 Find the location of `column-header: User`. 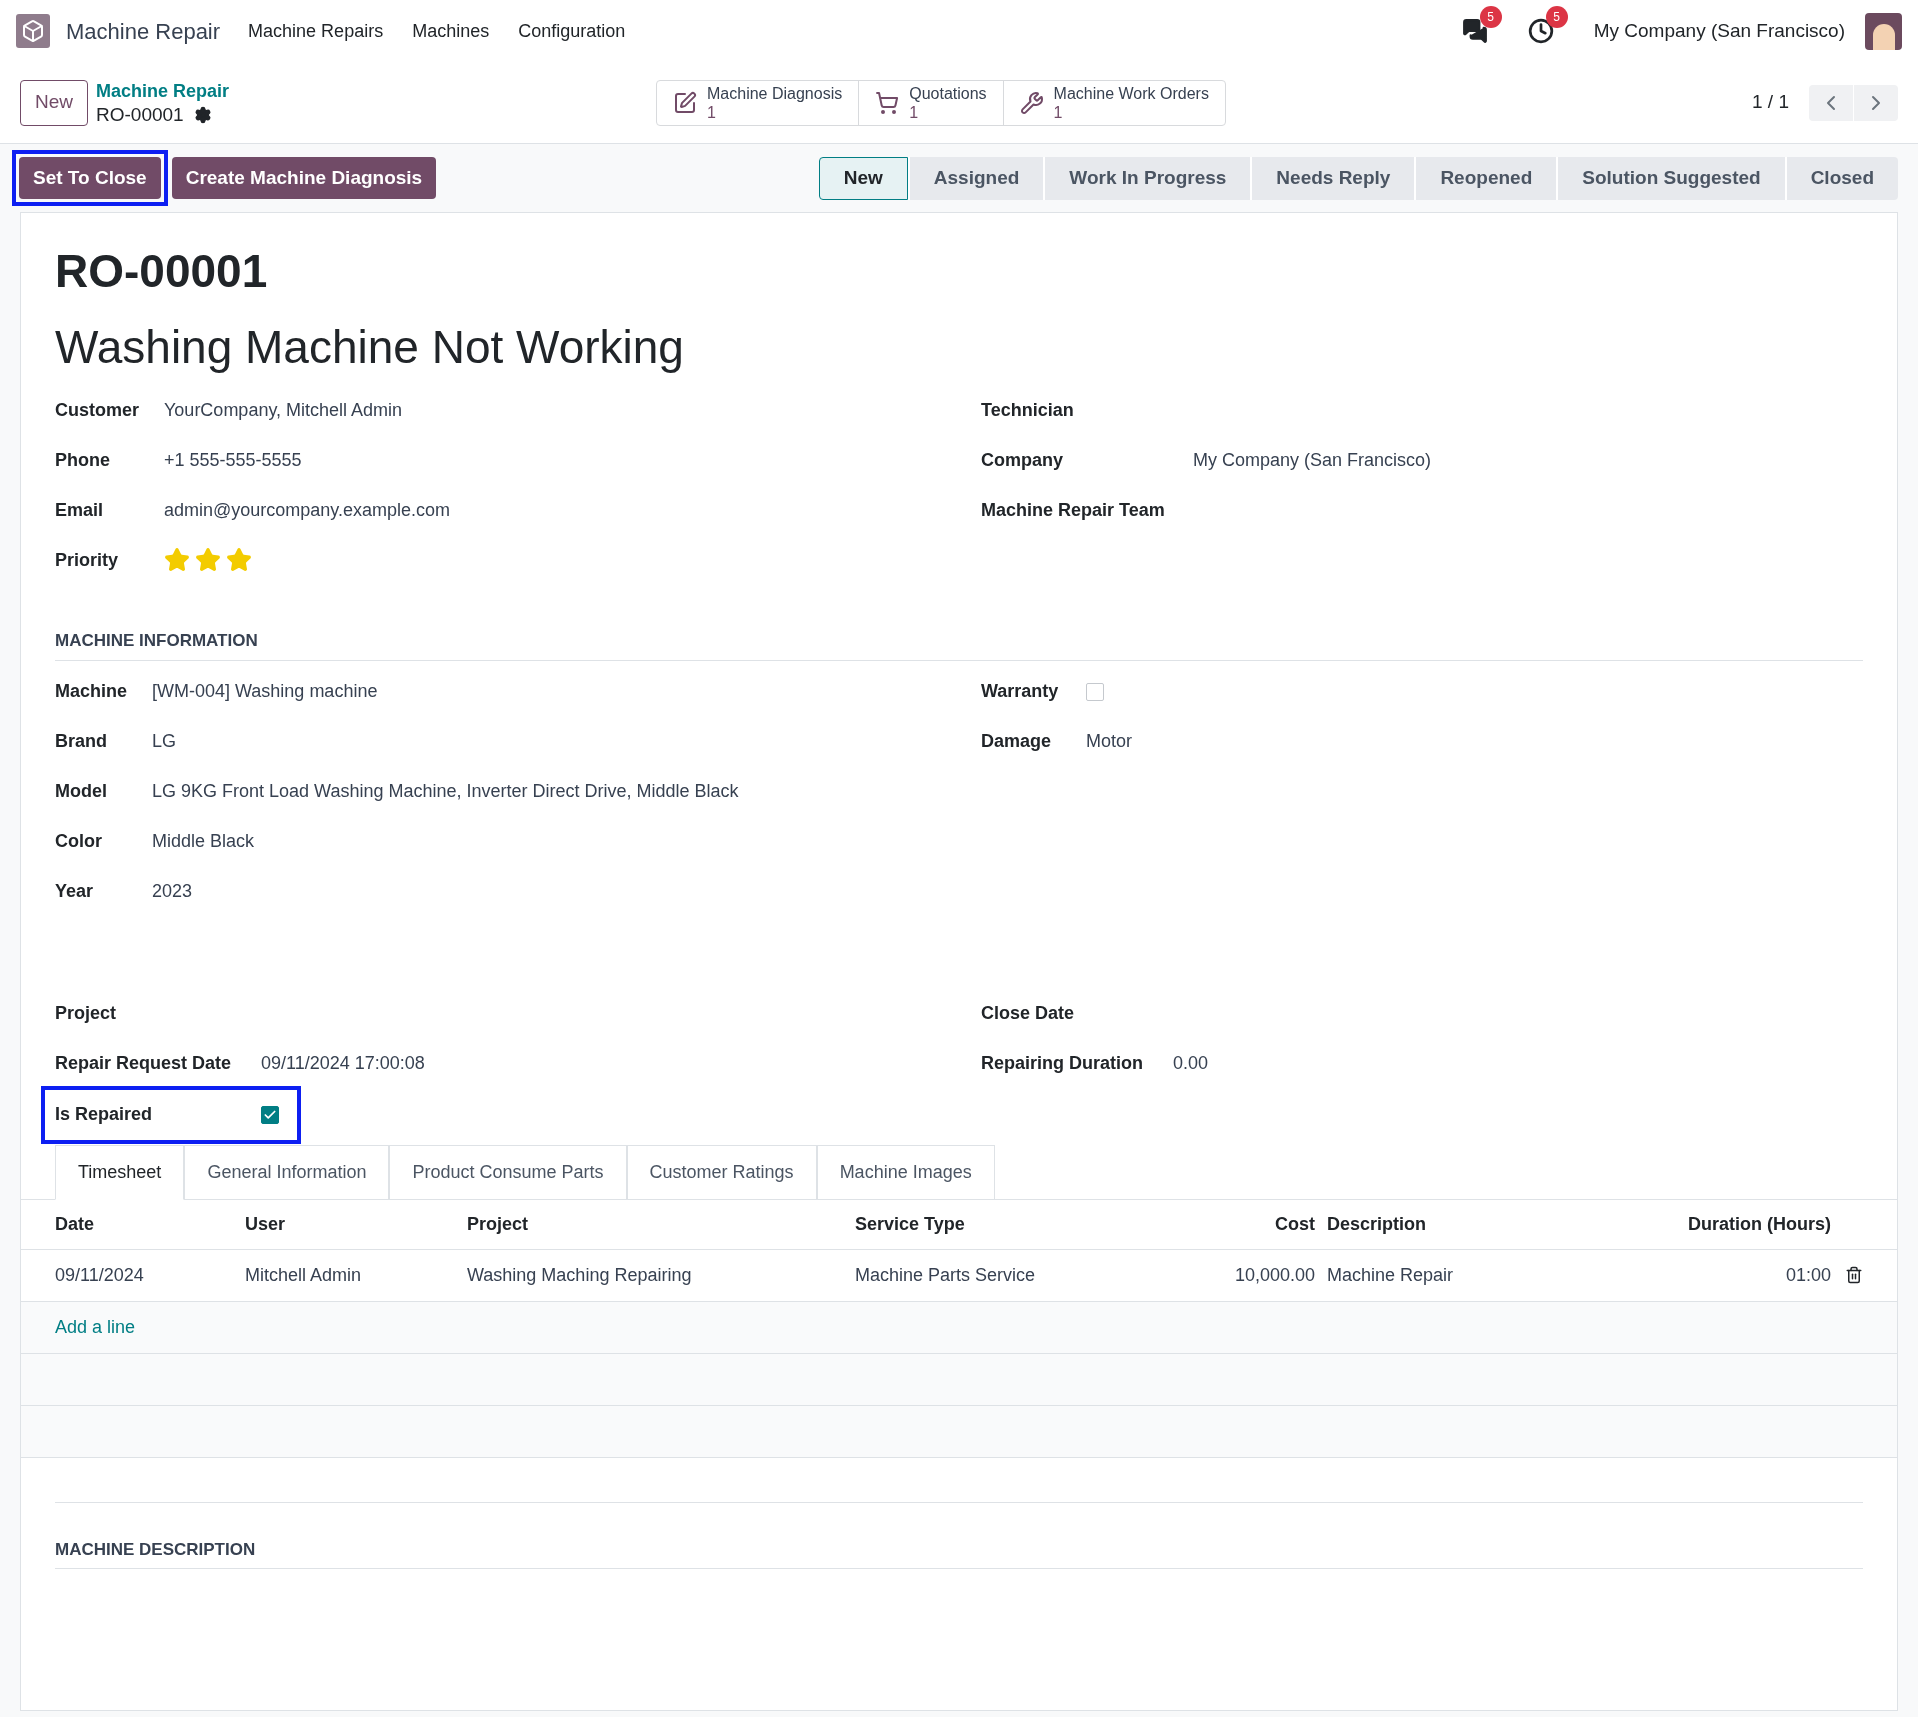

column-header: User is located at coordinates (356, 1224).